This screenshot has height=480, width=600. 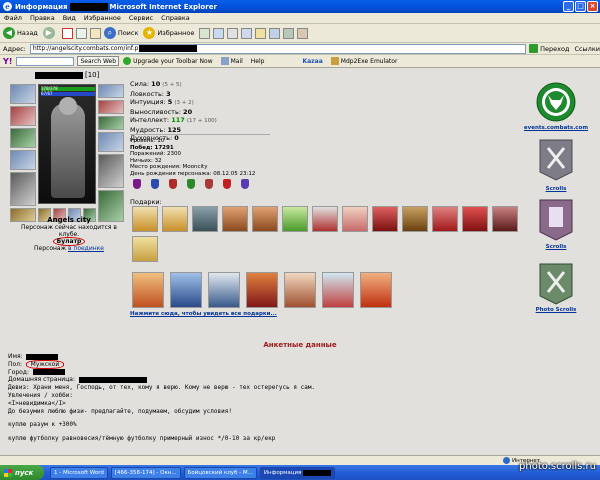 What do you see at coordinates (67, 33) in the screenshot?
I see `stop-icon` at bounding box center [67, 33].